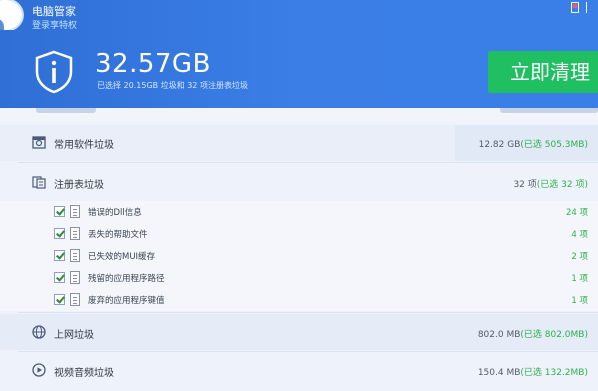 Image resolution: width=598 pixels, height=391 pixels. I want to click on category-size: 150.4 MB, so click(499, 373).